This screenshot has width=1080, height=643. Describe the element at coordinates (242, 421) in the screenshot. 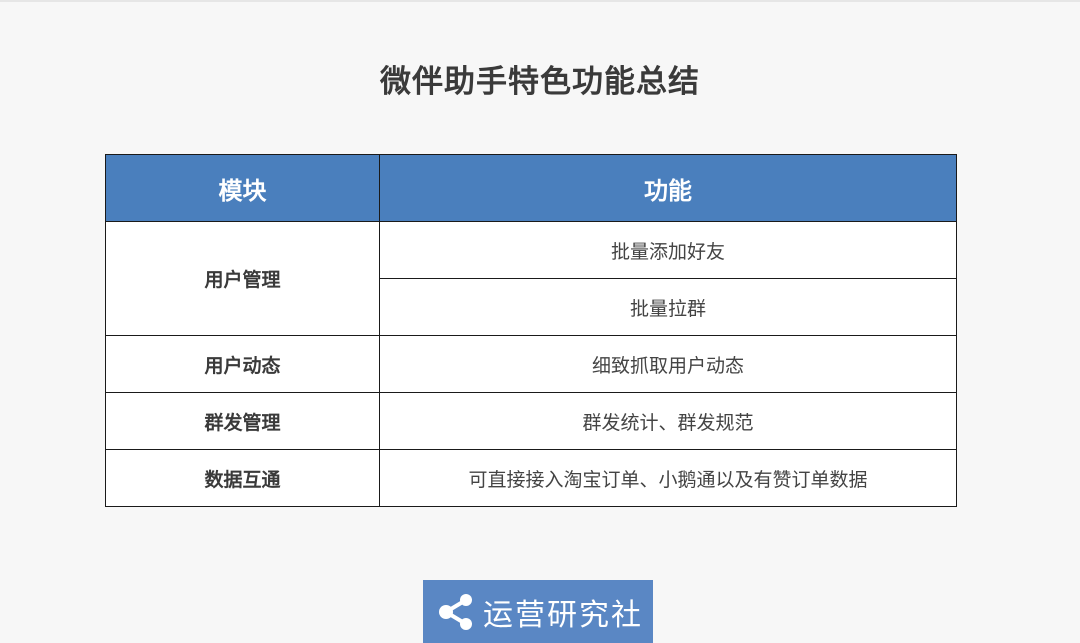

I see `module-cell: 群发管理` at that location.